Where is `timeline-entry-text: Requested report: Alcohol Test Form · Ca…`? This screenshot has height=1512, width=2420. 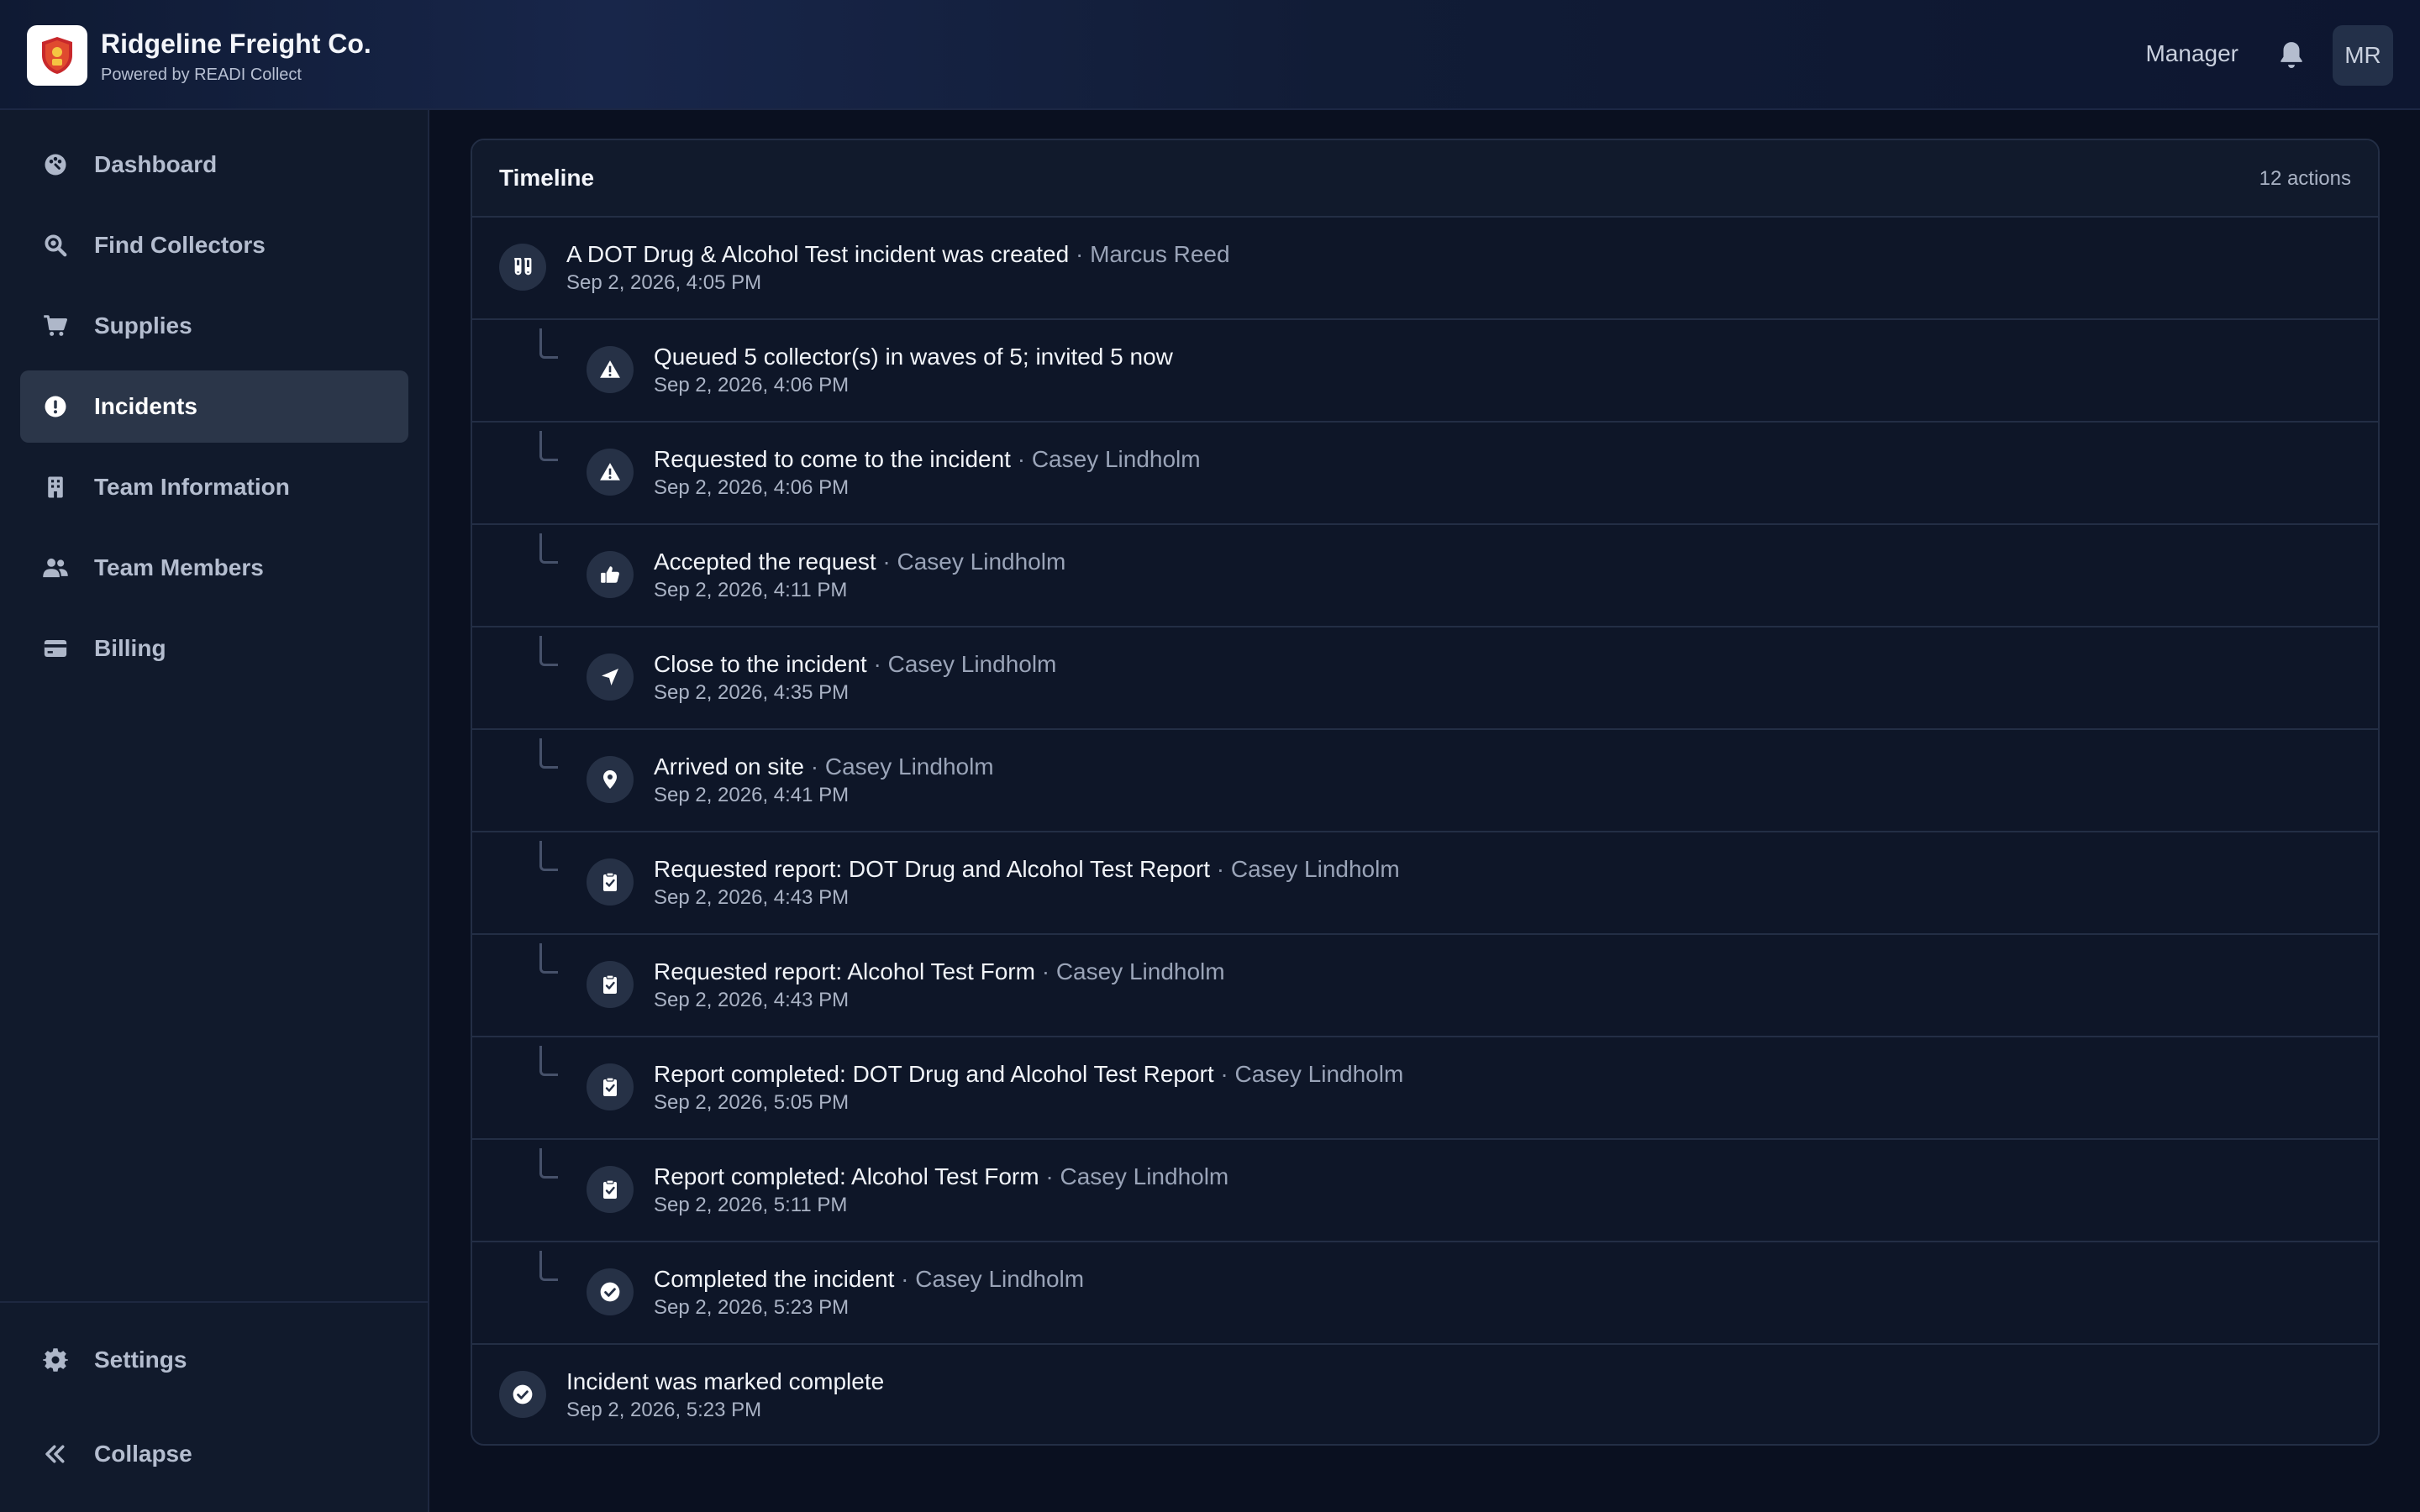 timeline-entry-text: Requested report: Alcohol Test Form · Ca… is located at coordinates (939, 971).